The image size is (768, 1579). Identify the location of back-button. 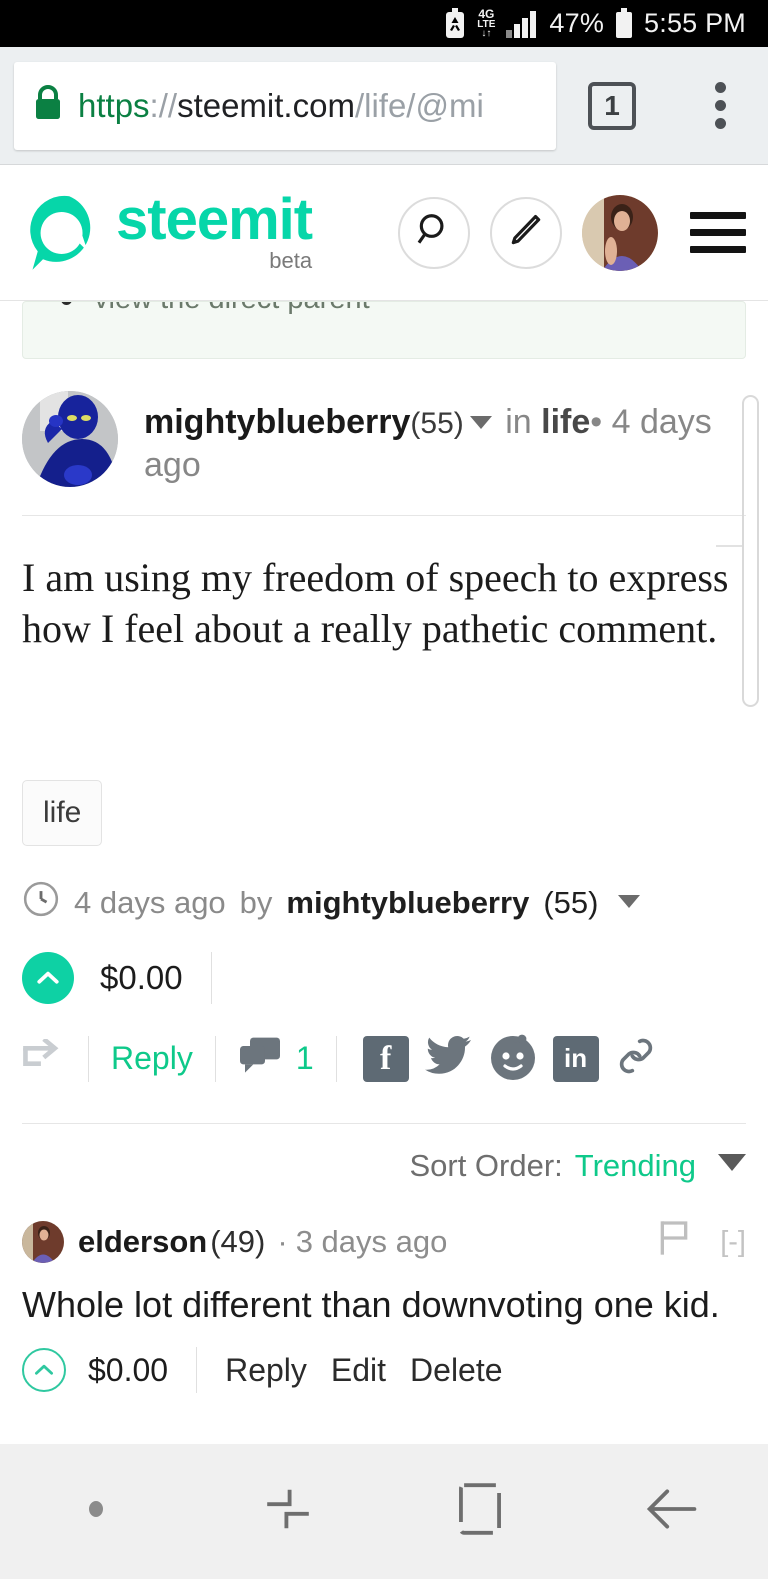
(672, 1511).